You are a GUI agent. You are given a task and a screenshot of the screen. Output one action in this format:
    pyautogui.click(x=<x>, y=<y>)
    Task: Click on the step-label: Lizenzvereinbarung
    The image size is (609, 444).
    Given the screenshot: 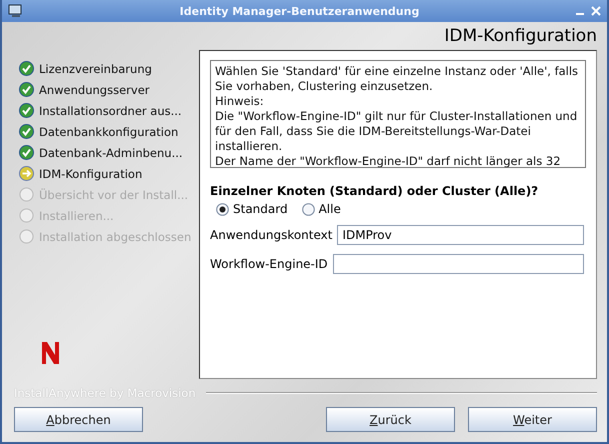 What is the action you would take?
    pyautogui.click(x=95, y=69)
    